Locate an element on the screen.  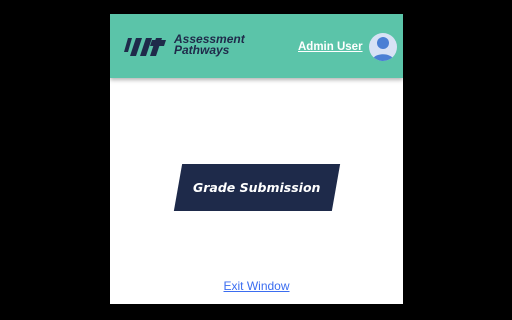
grade-submission-label: Grade Submission is located at coordinates (257, 187).